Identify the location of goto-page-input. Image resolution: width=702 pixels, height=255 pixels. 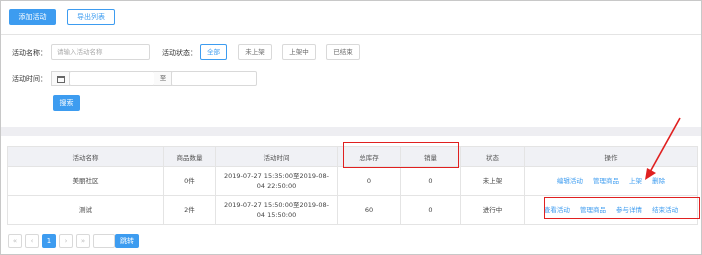
(104, 241).